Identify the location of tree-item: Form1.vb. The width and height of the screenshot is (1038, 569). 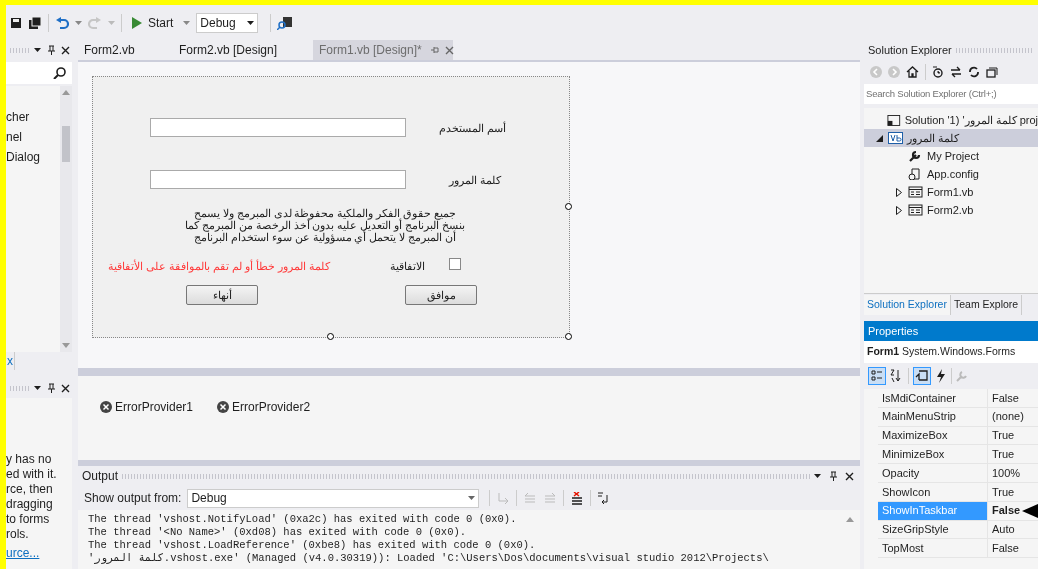
(951, 192).